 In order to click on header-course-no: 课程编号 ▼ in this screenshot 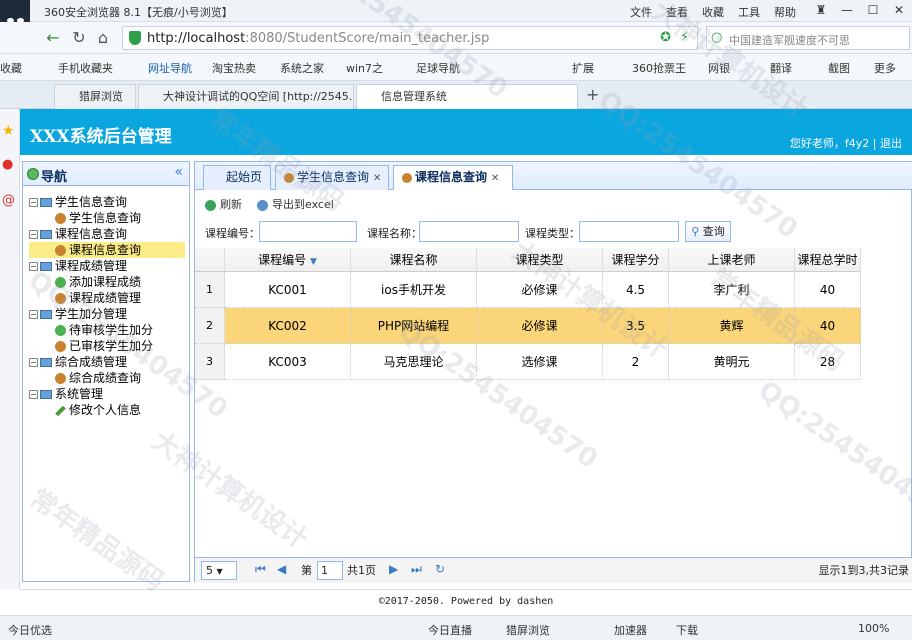, I will do `click(288, 260)`.